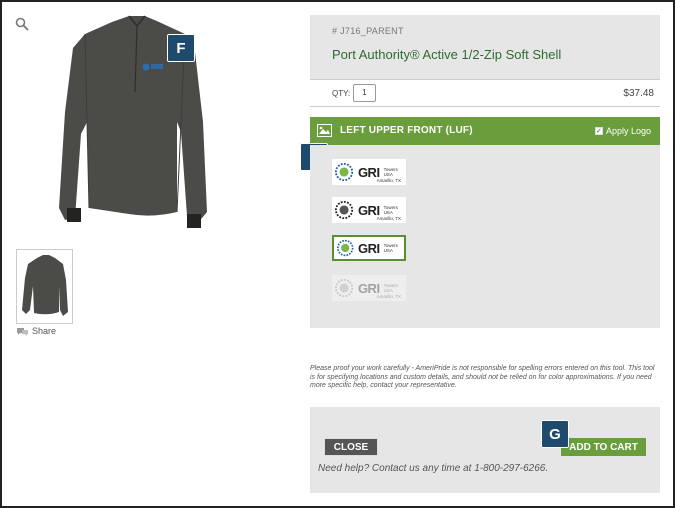 This screenshot has width=675, height=508. I want to click on logo-option-4: GRI Towers USA Amarillo, TX, so click(369, 288).